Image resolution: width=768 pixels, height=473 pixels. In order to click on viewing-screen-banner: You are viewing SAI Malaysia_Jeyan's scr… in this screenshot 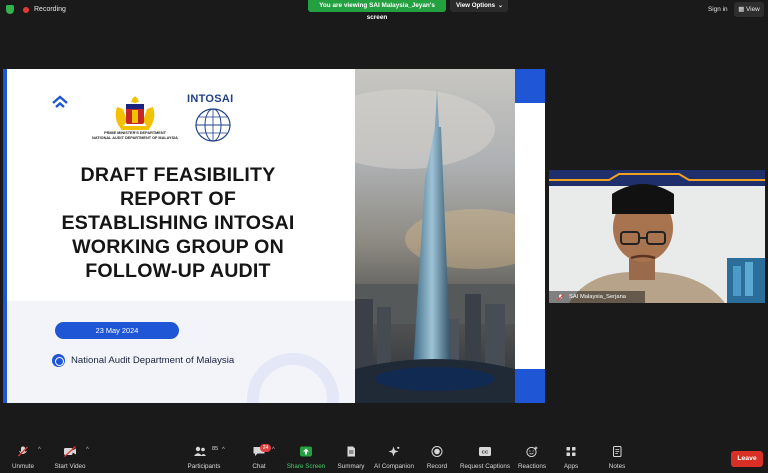, I will do `click(377, 10)`.